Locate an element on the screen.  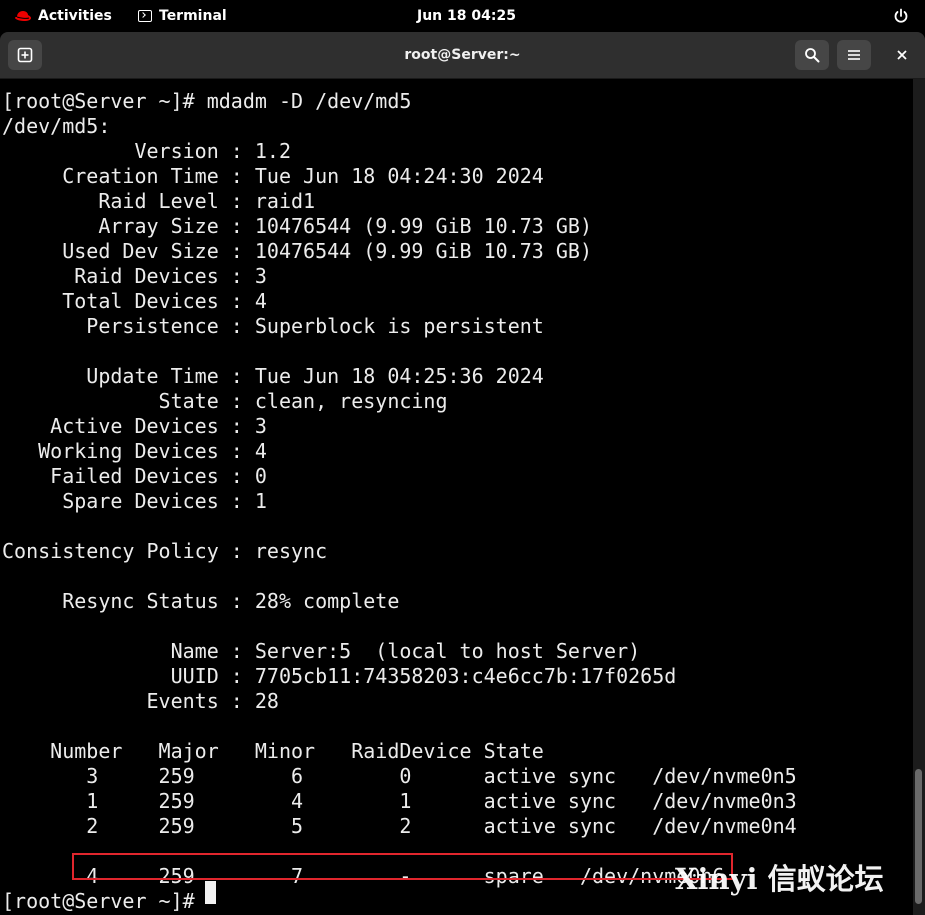
watermark: Xinyi 信蚁论坛 is located at coordinates (779, 879).